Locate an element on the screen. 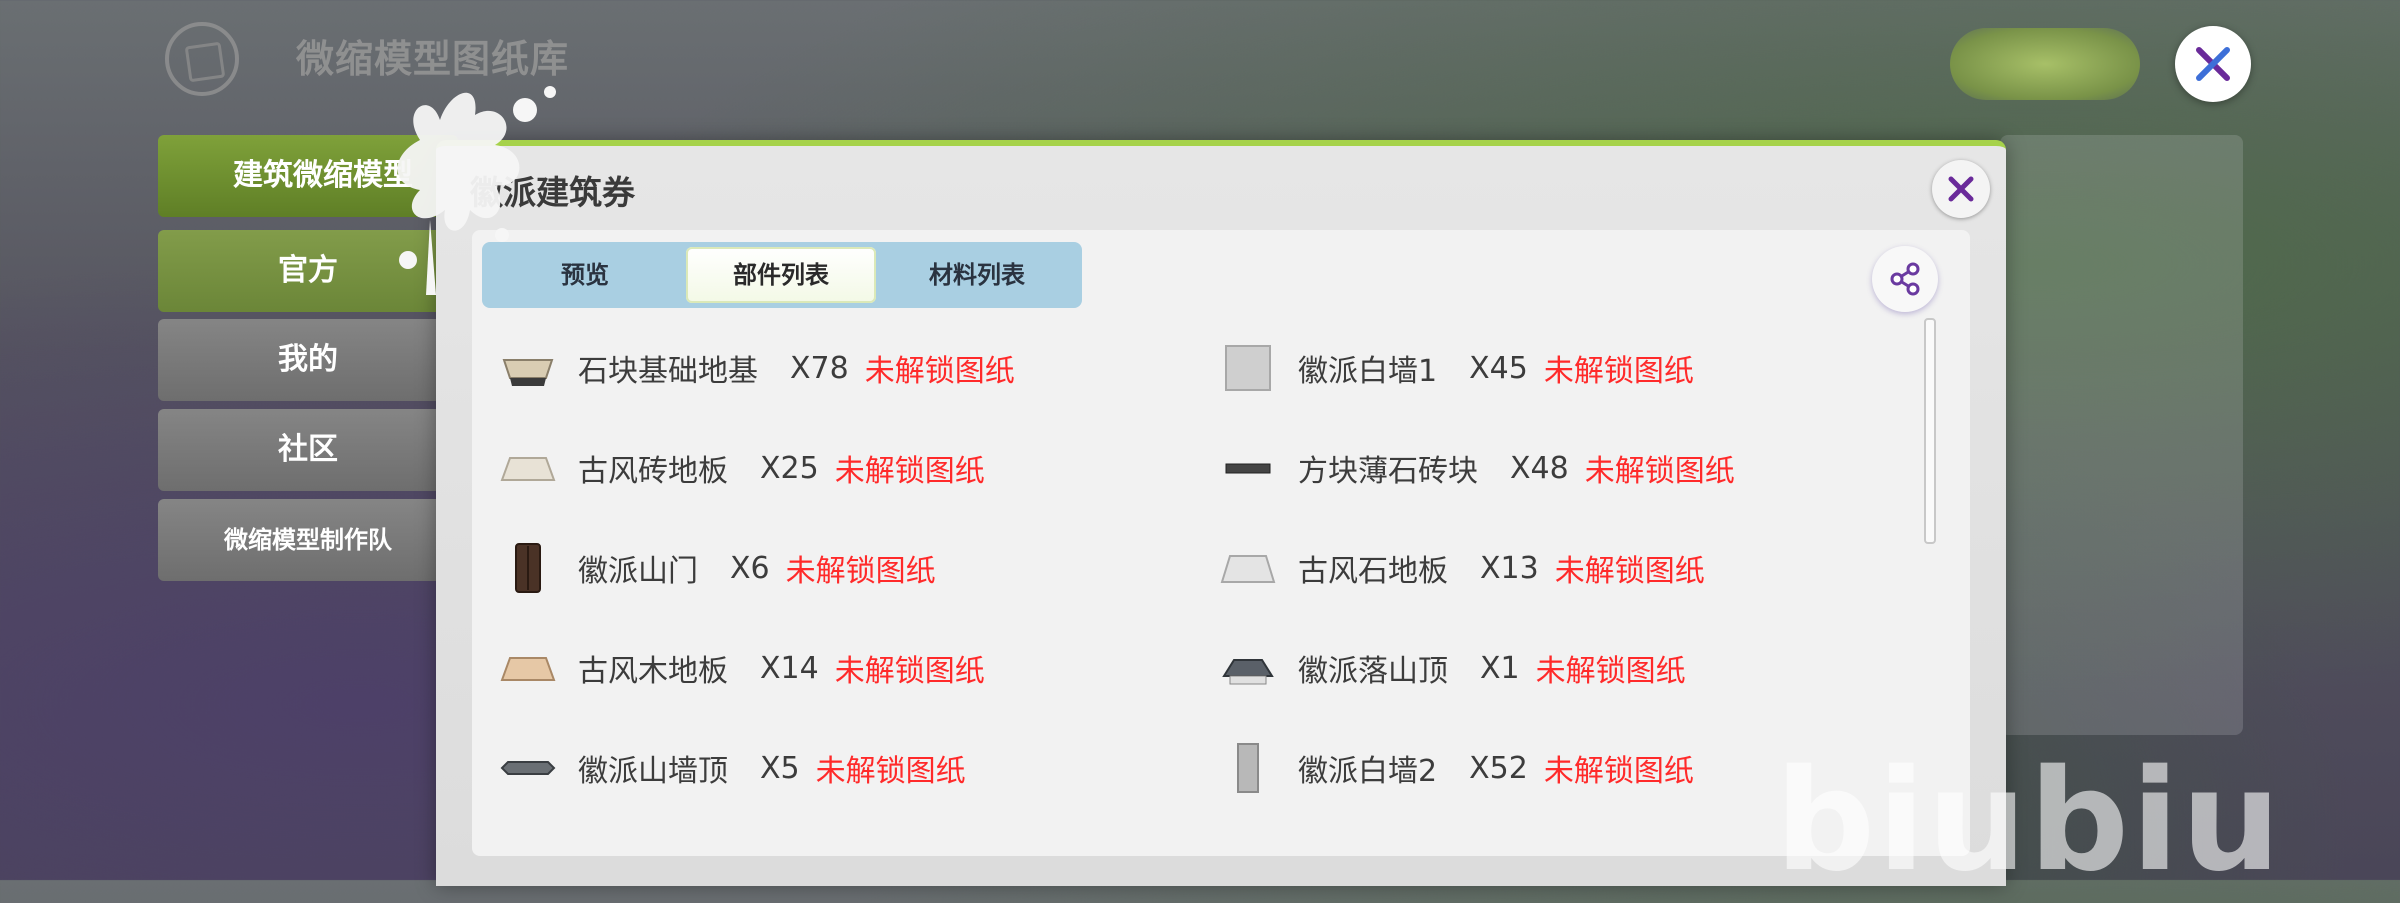 This screenshot has height=903, width=2400. list-item: 古风砖地板 X25 未解锁图纸 is located at coordinates (741, 468).